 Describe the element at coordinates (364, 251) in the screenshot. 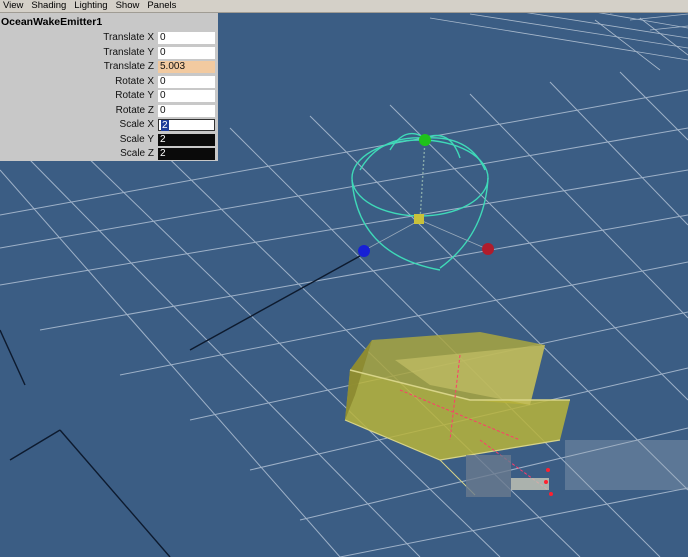

I see `blue-sphere-icon` at that location.